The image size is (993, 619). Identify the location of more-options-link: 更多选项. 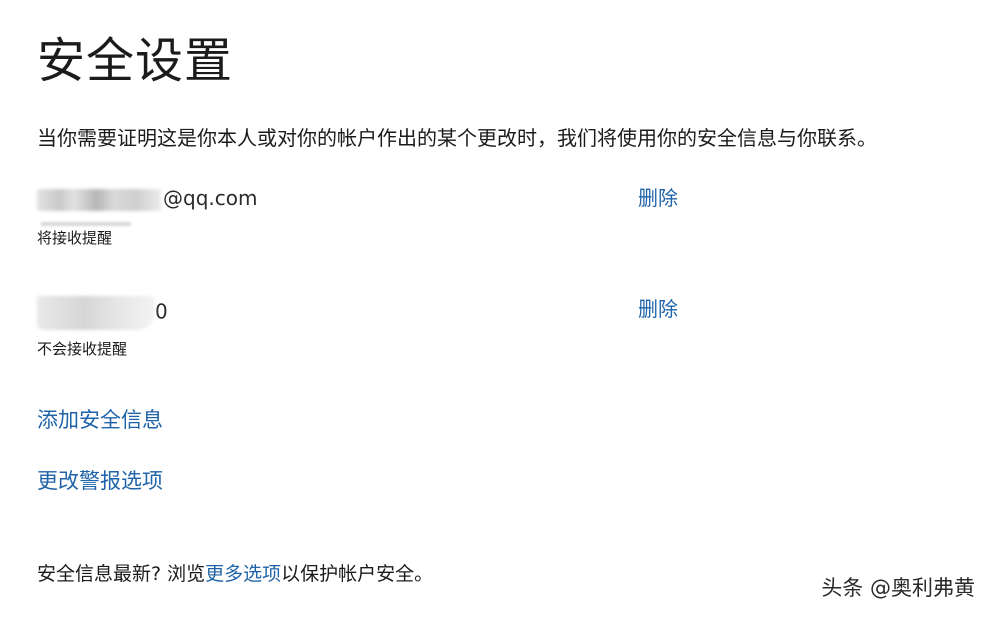
(243, 574).